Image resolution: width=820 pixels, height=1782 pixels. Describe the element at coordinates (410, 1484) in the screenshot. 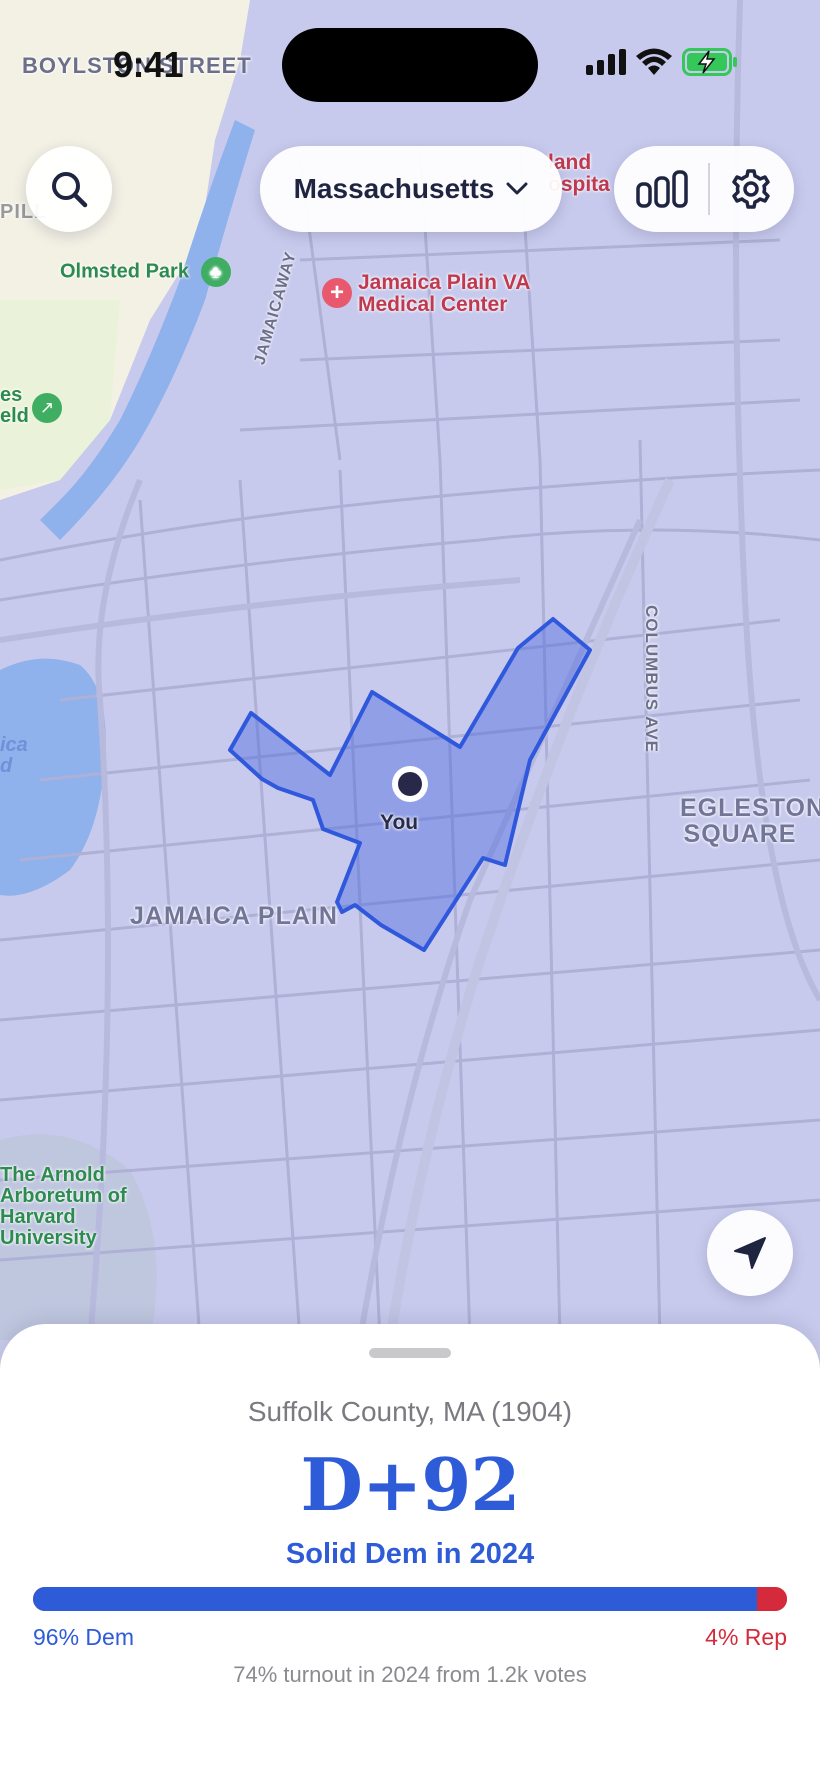

I see `margin-value: D+92` at that location.